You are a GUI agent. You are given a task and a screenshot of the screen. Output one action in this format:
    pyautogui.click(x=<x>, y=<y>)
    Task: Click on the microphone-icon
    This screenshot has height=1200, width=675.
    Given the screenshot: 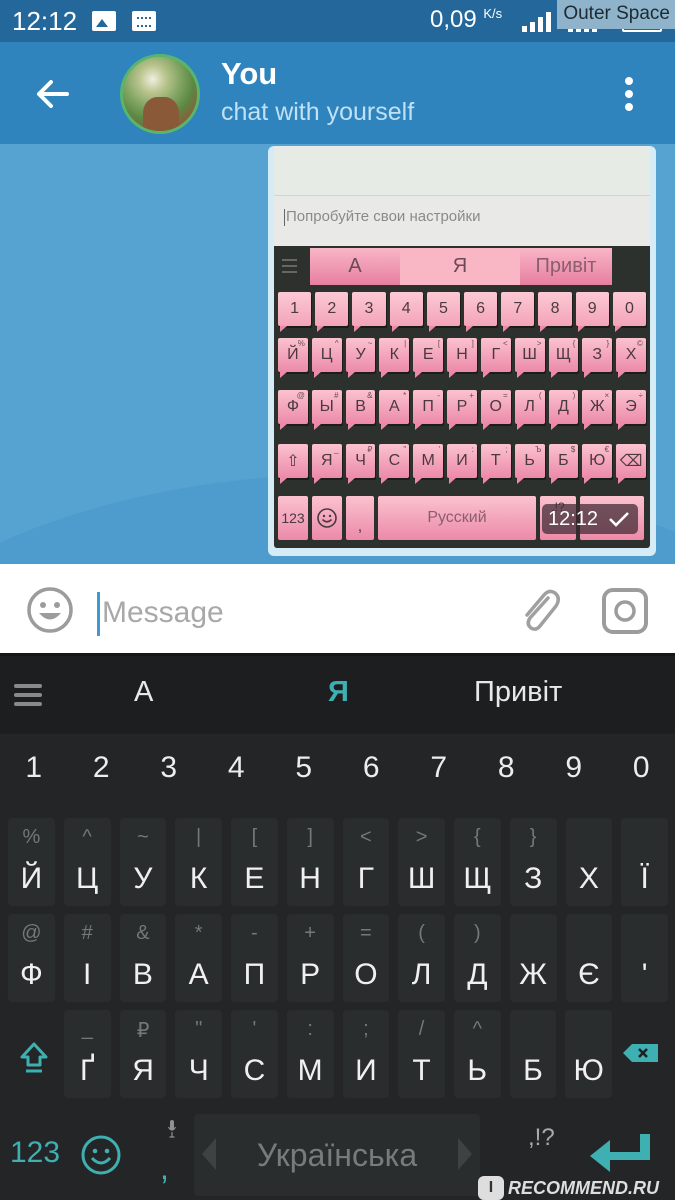 What is the action you would take?
    pyautogui.click(x=172, y=1129)
    